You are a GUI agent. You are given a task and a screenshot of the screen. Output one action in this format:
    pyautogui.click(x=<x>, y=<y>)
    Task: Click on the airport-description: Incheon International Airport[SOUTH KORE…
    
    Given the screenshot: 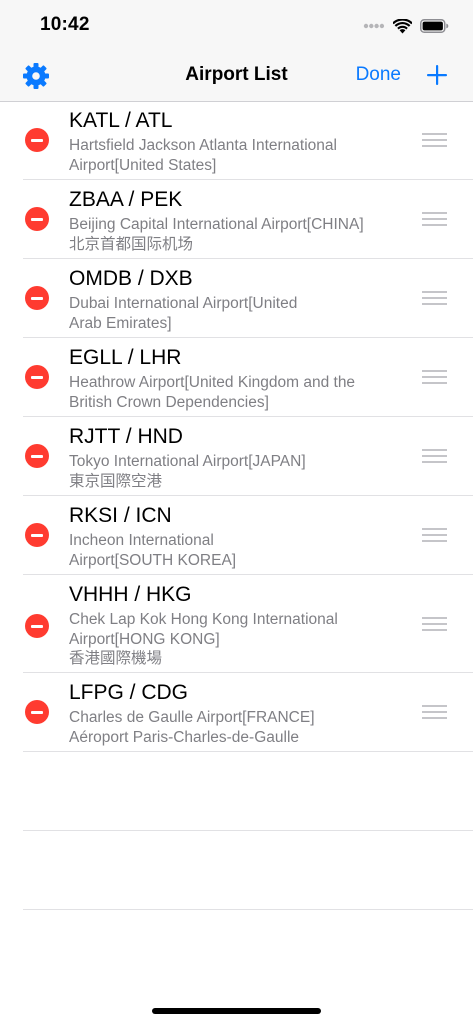 What is the action you would take?
    pyautogui.click(x=234, y=550)
    